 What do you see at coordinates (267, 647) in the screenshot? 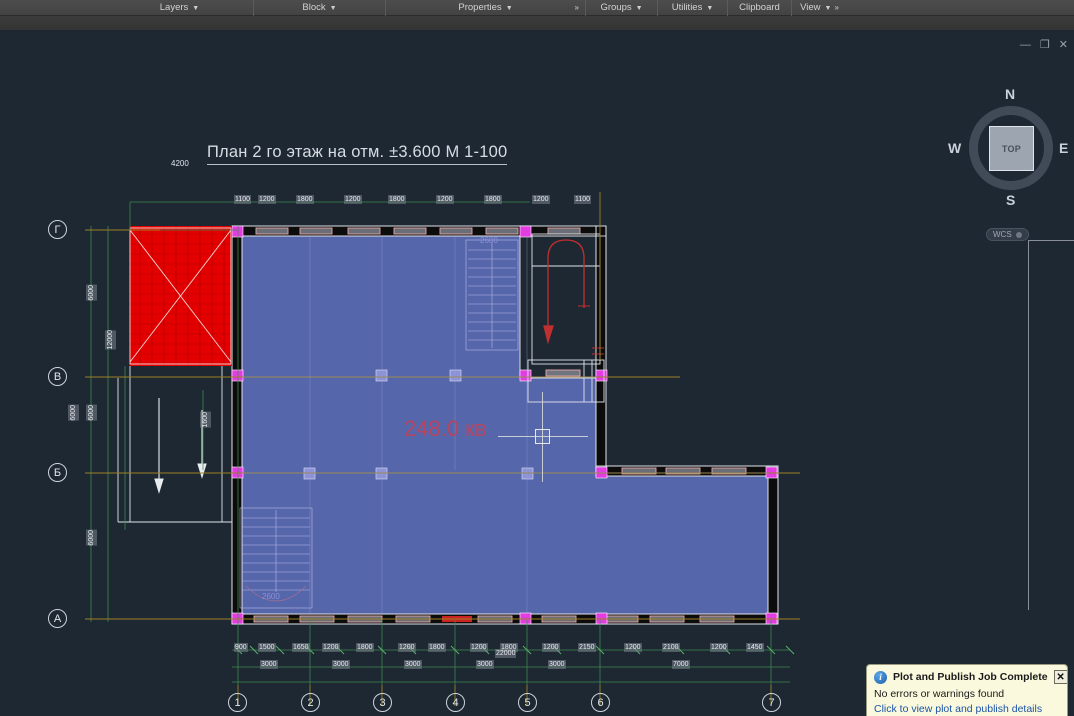
I see `dim-bottom-1: 1500` at bounding box center [267, 647].